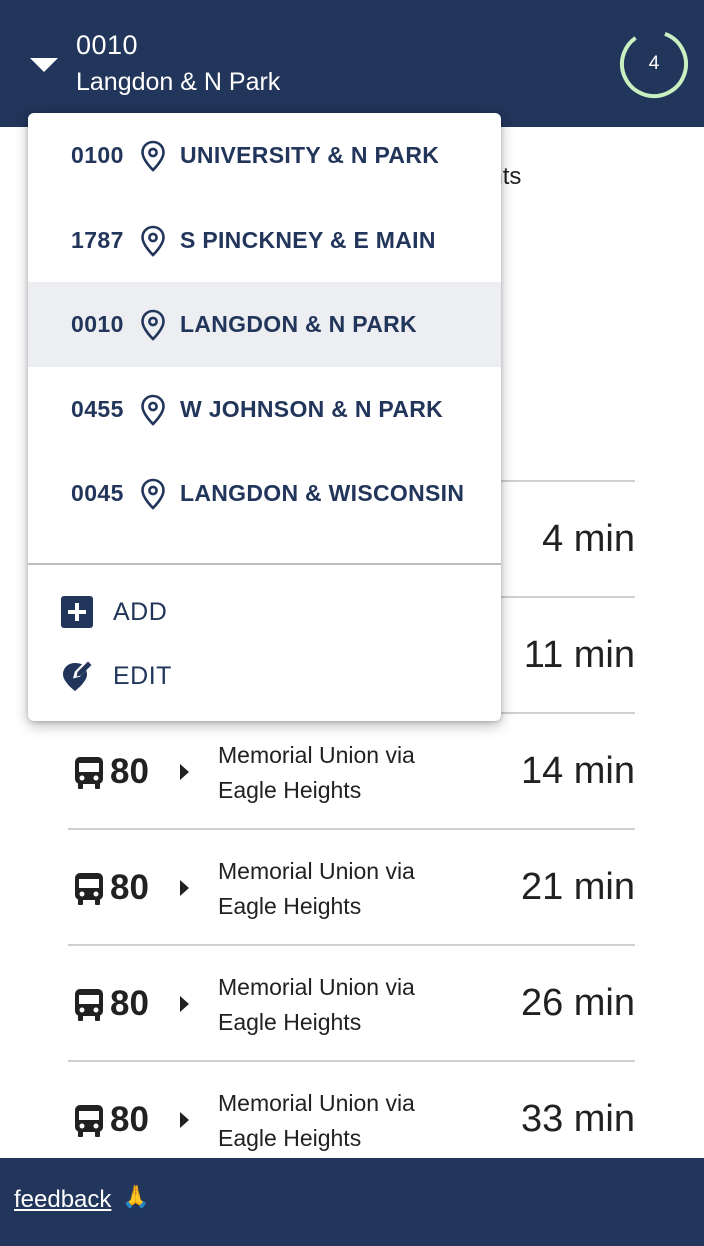 This screenshot has height=1246, width=704. Describe the element at coordinates (577, 887) in the screenshot. I see `eta-text: 21 min` at that location.